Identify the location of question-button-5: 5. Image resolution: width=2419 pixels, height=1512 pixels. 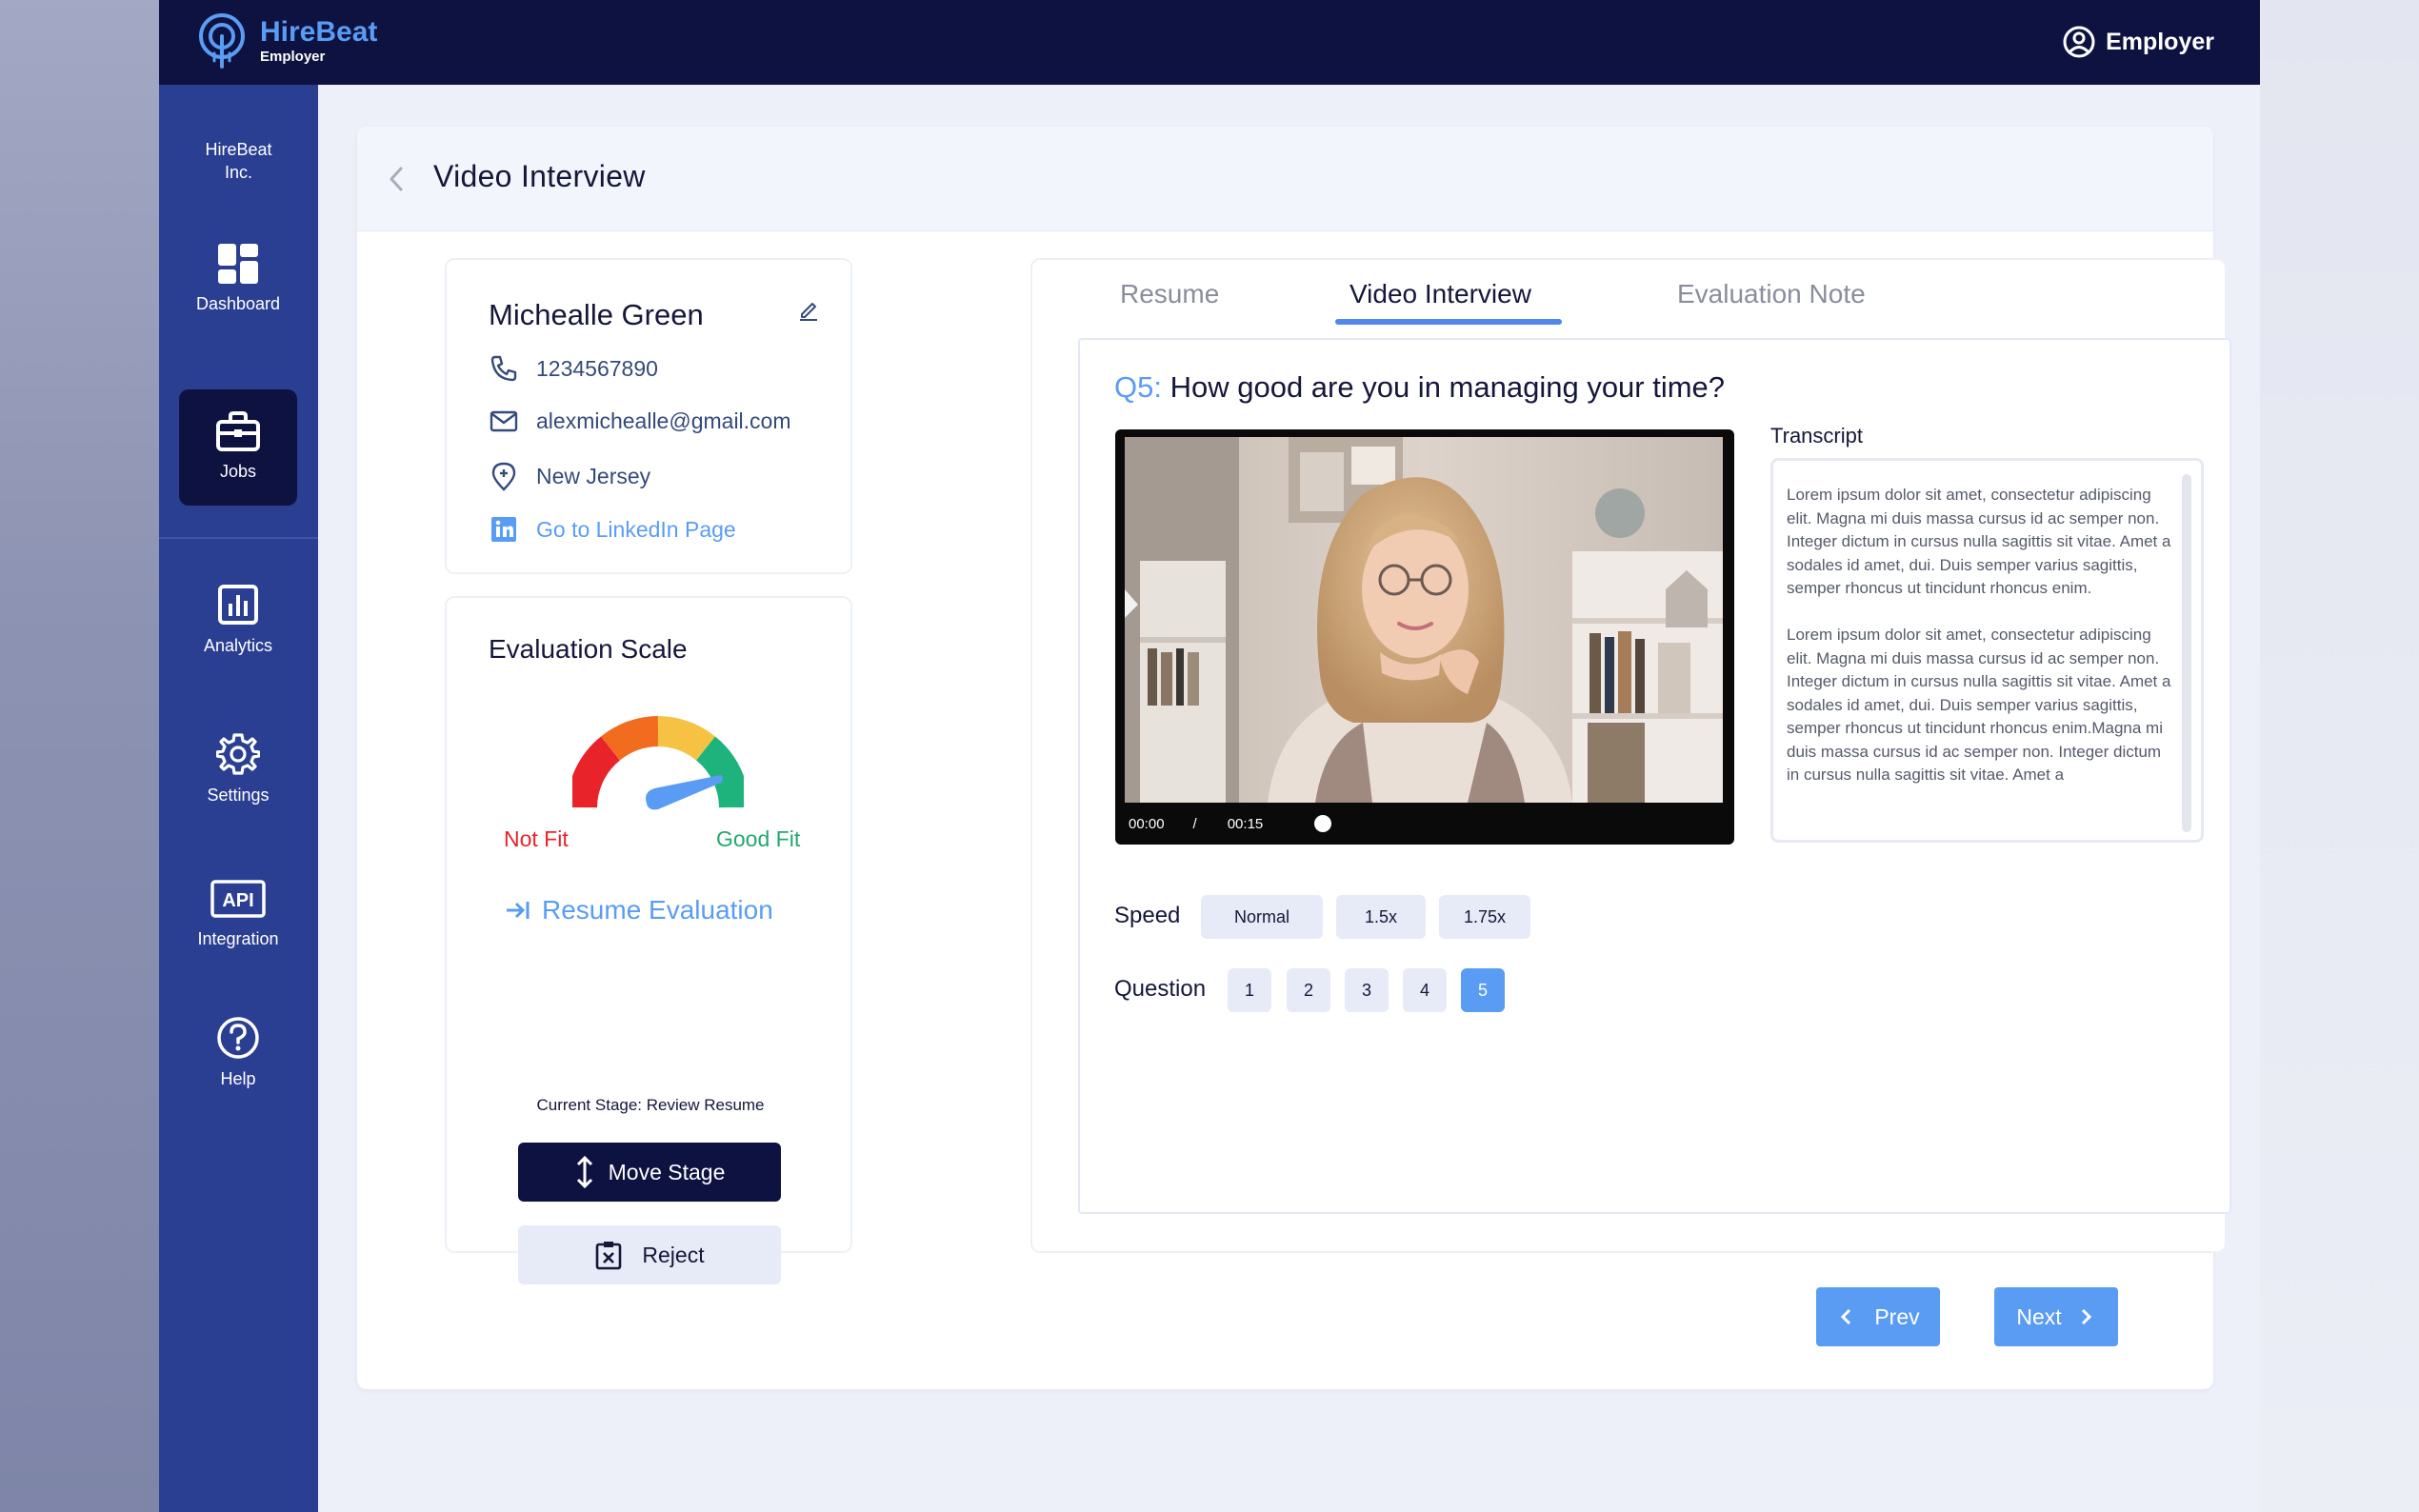
(1483, 990).